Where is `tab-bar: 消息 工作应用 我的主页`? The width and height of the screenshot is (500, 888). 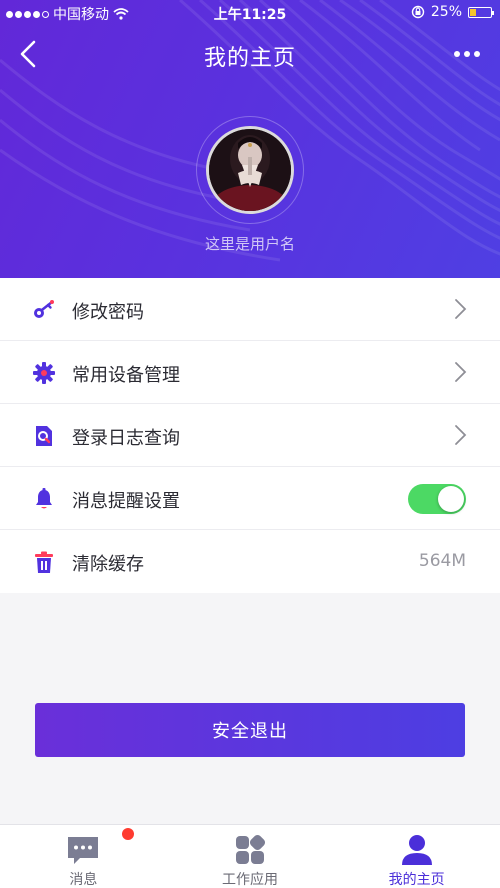 tab-bar: 消息 工作应用 我的主页 is located at coordinates (250, 856).